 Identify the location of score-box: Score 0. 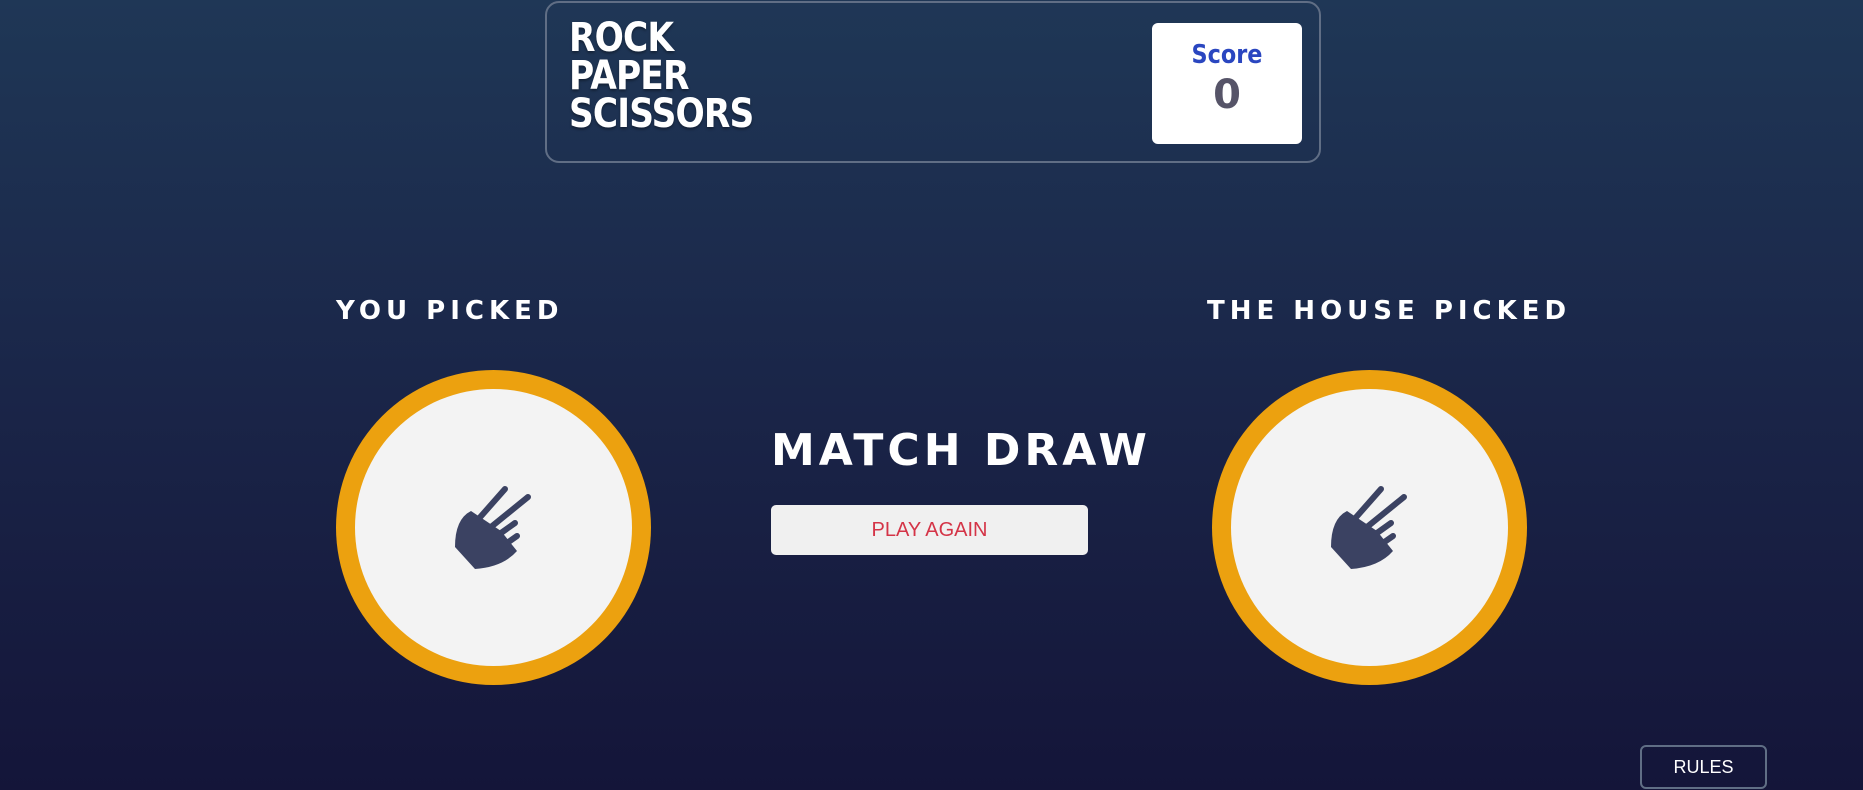
(1227, 83).